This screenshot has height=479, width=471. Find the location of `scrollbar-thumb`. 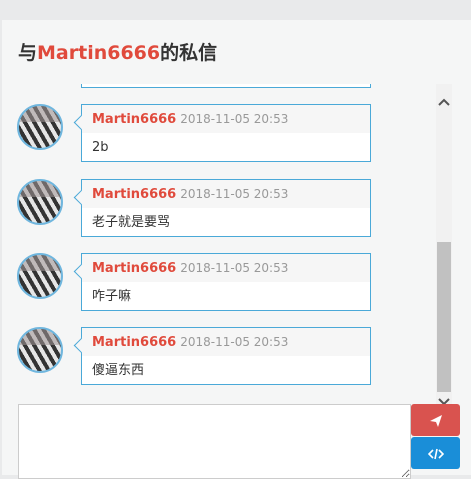

scrollbar-thumb is located at coordinates (444, 317).